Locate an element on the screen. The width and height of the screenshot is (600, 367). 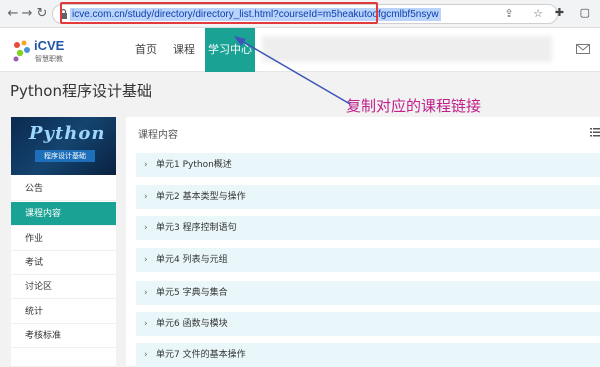
sidebar-item-course-content: 课程内容 is located at coordinates (63, 214).